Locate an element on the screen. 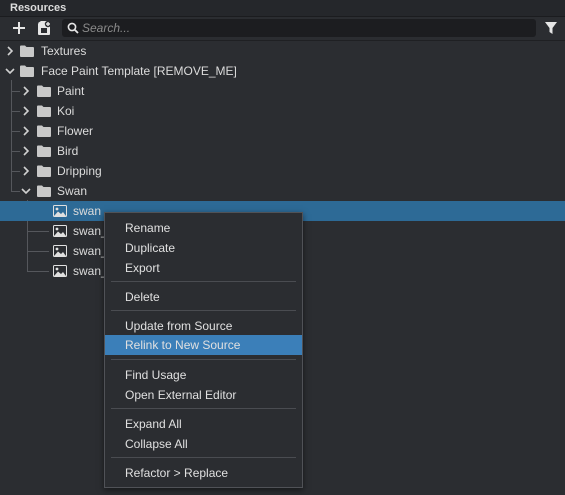 The image size is (565, 495). menu-item-relink-to-new-source: Relink to New Source is located at coordinates (203, 345).